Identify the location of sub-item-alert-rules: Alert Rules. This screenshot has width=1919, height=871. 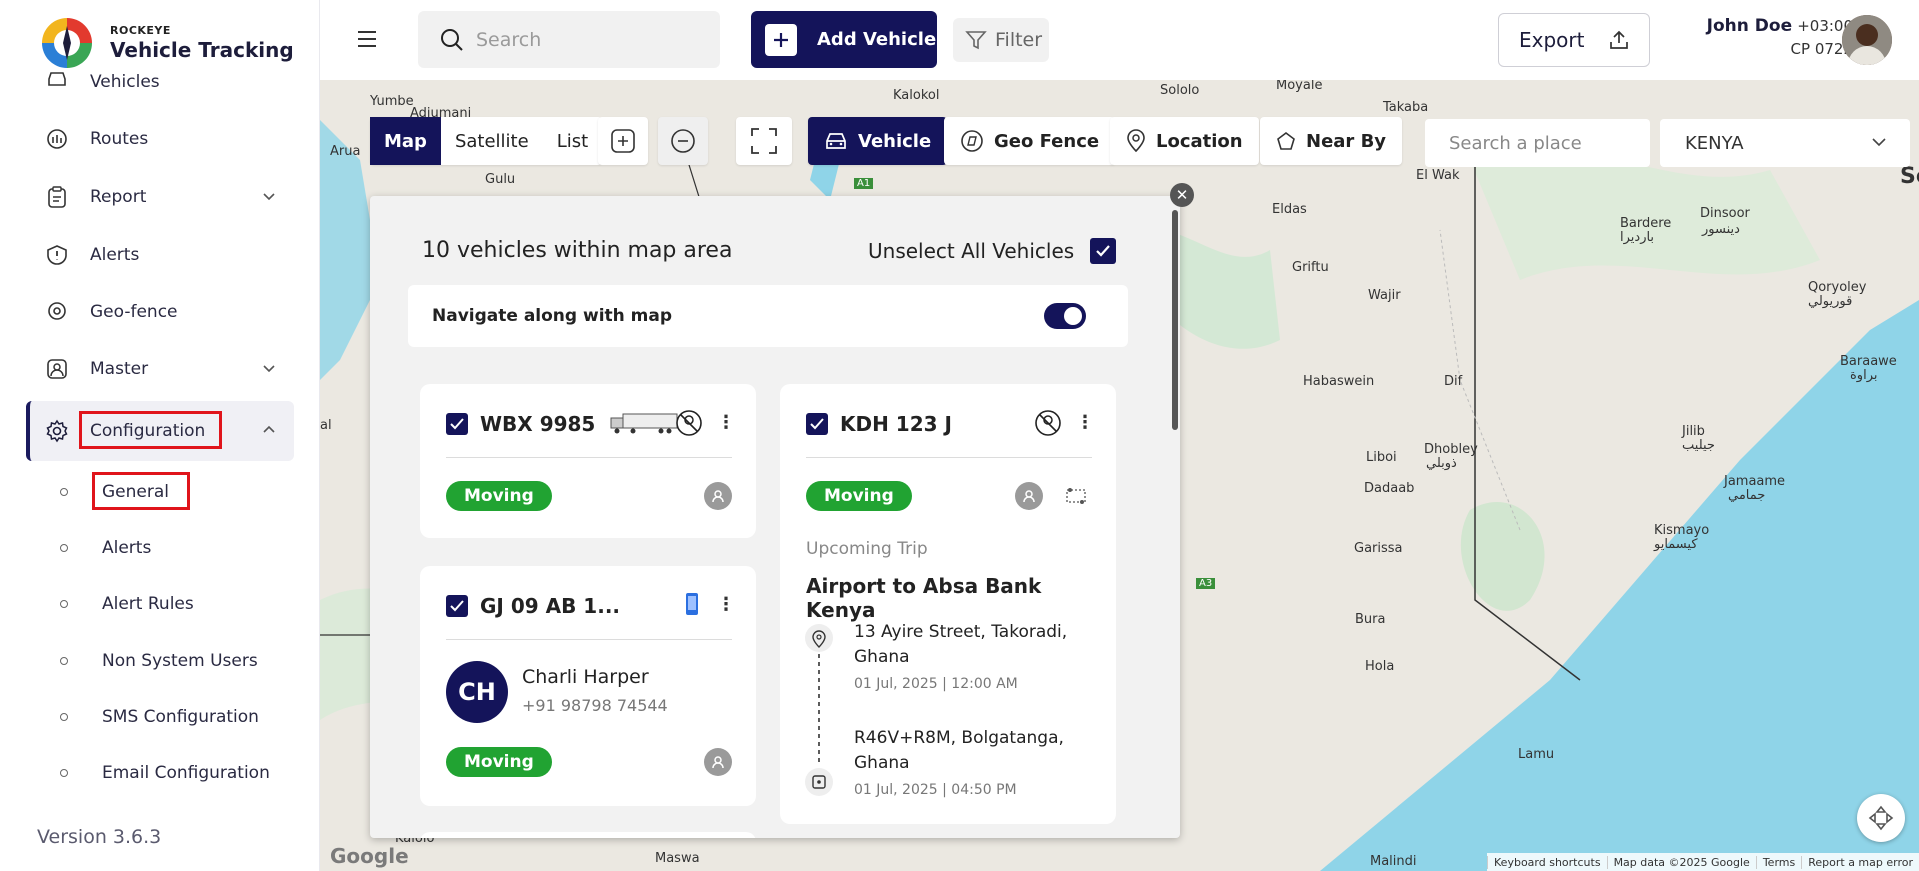
(127, 604).